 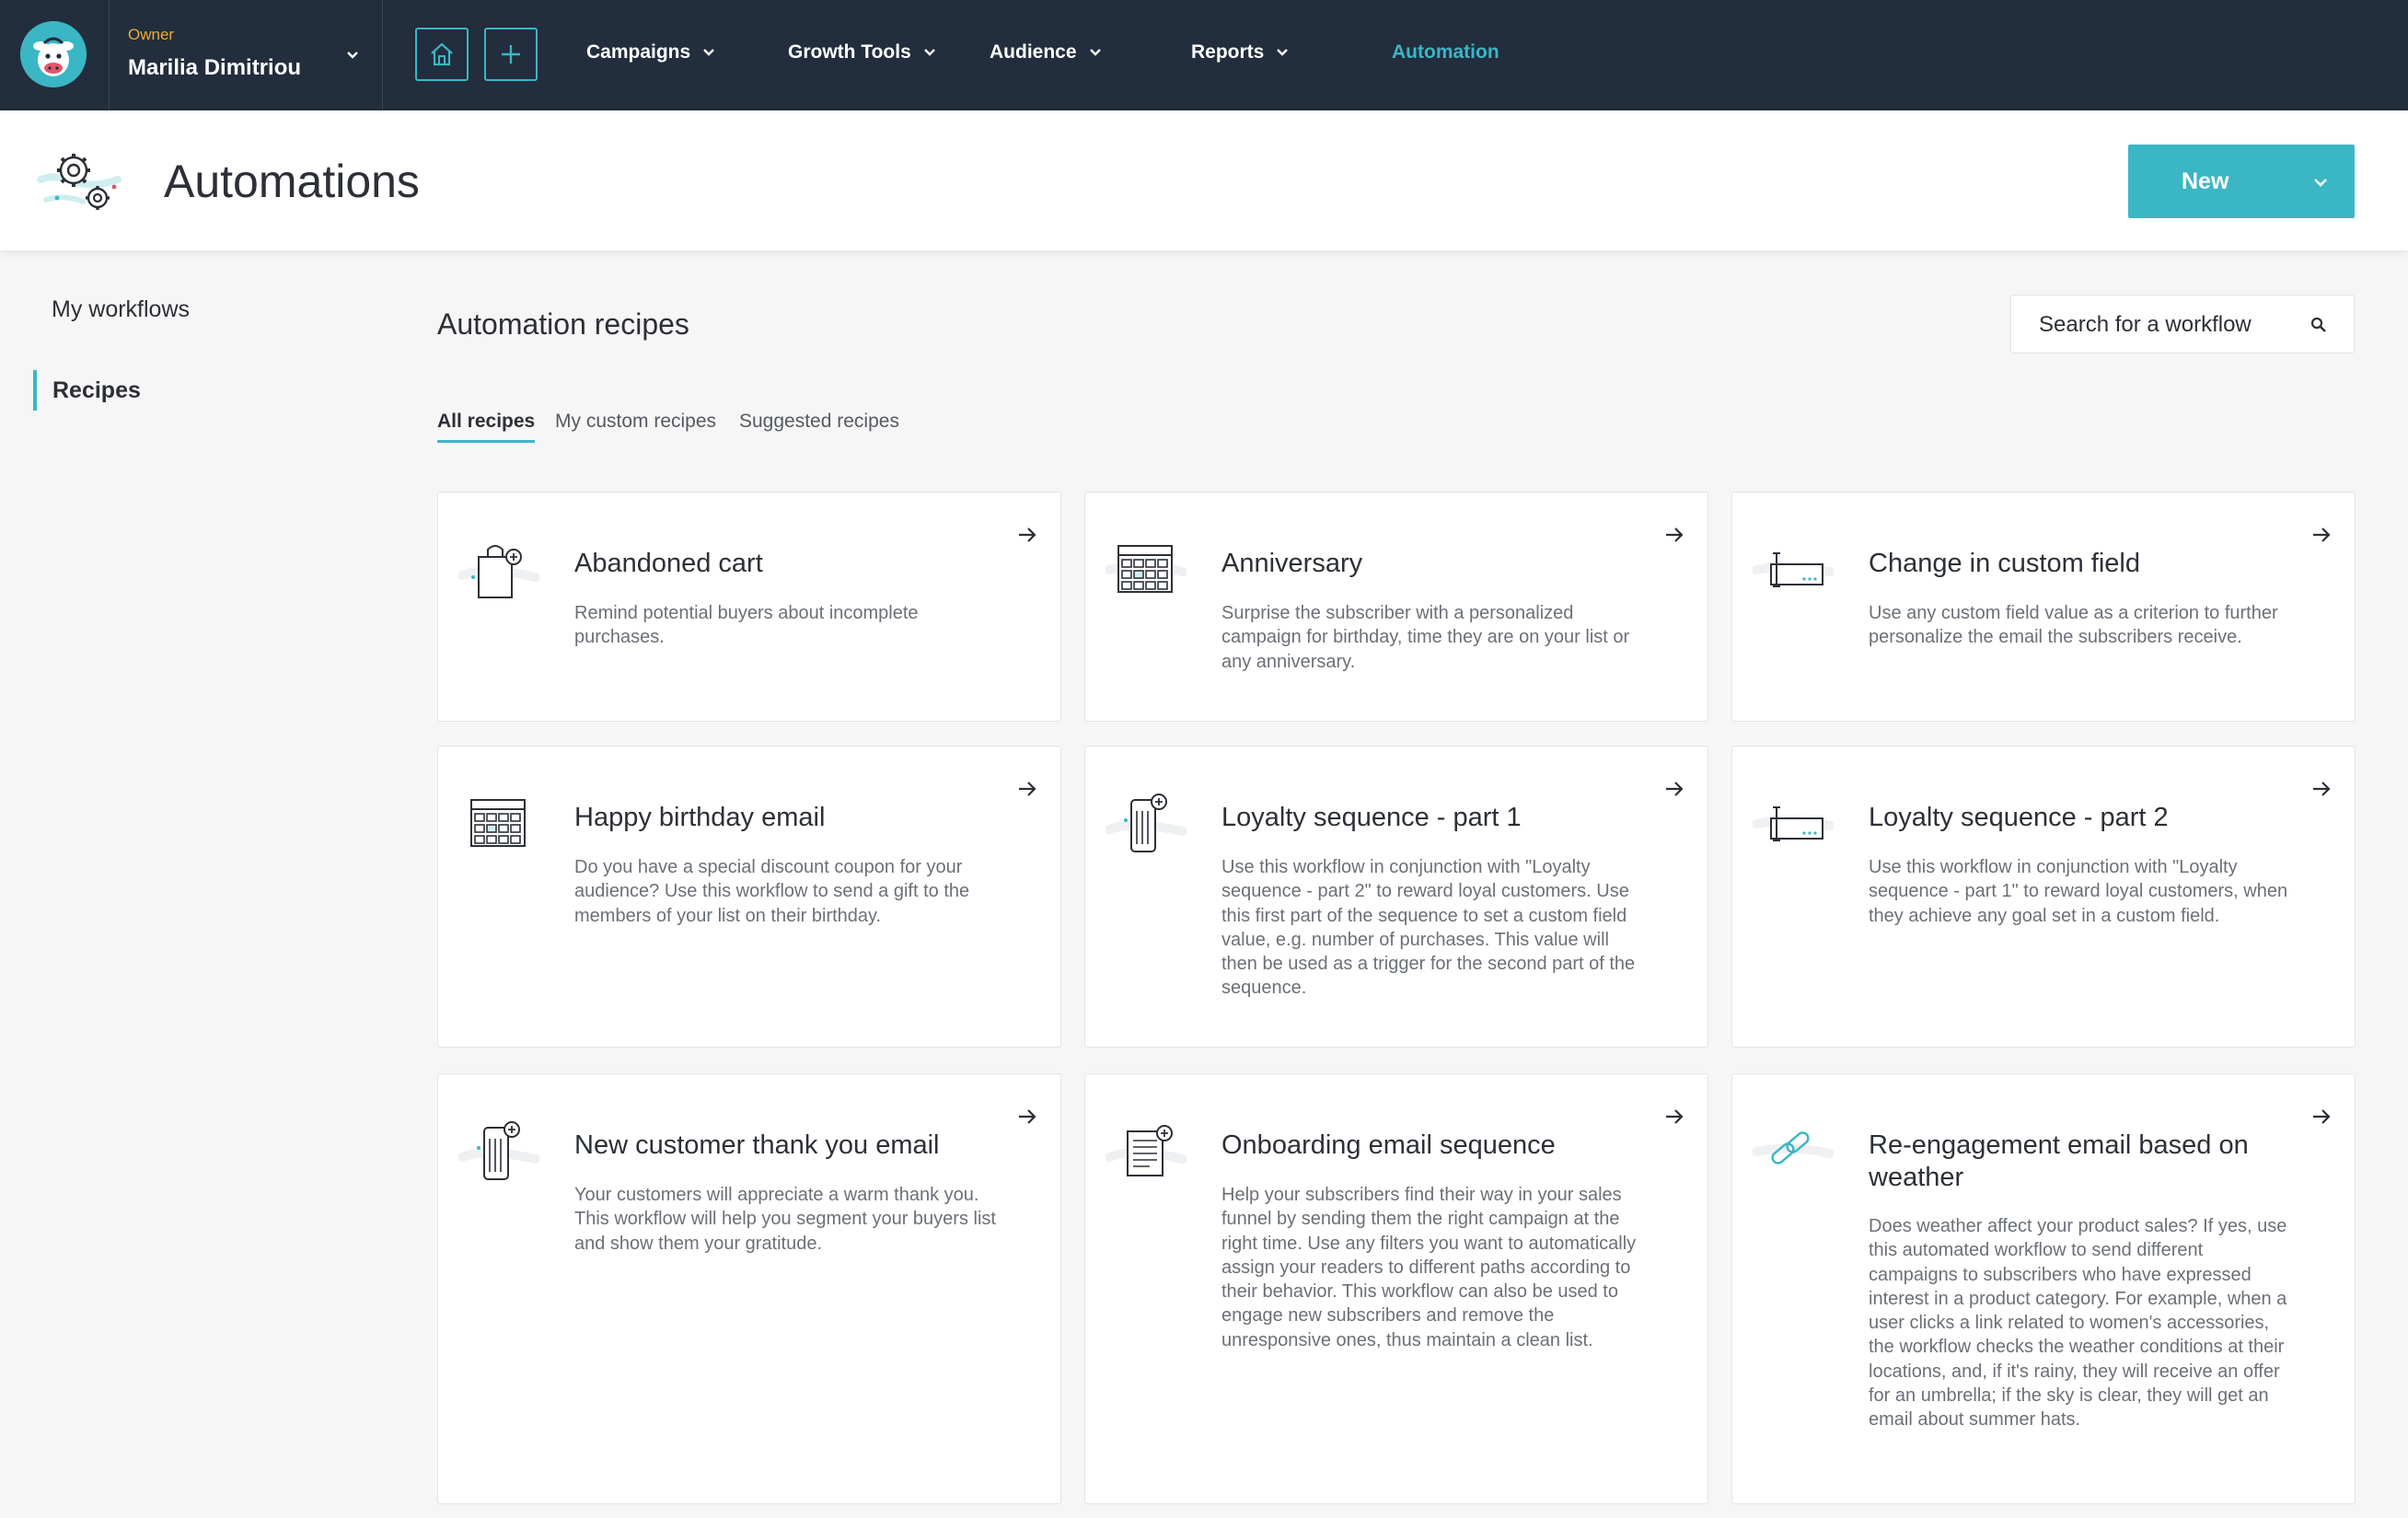 What do you see at coordinates (215, 67) in the screenshot?
I see `owner-name: Marilia Dimitriou` at bounding box center [215, 67].